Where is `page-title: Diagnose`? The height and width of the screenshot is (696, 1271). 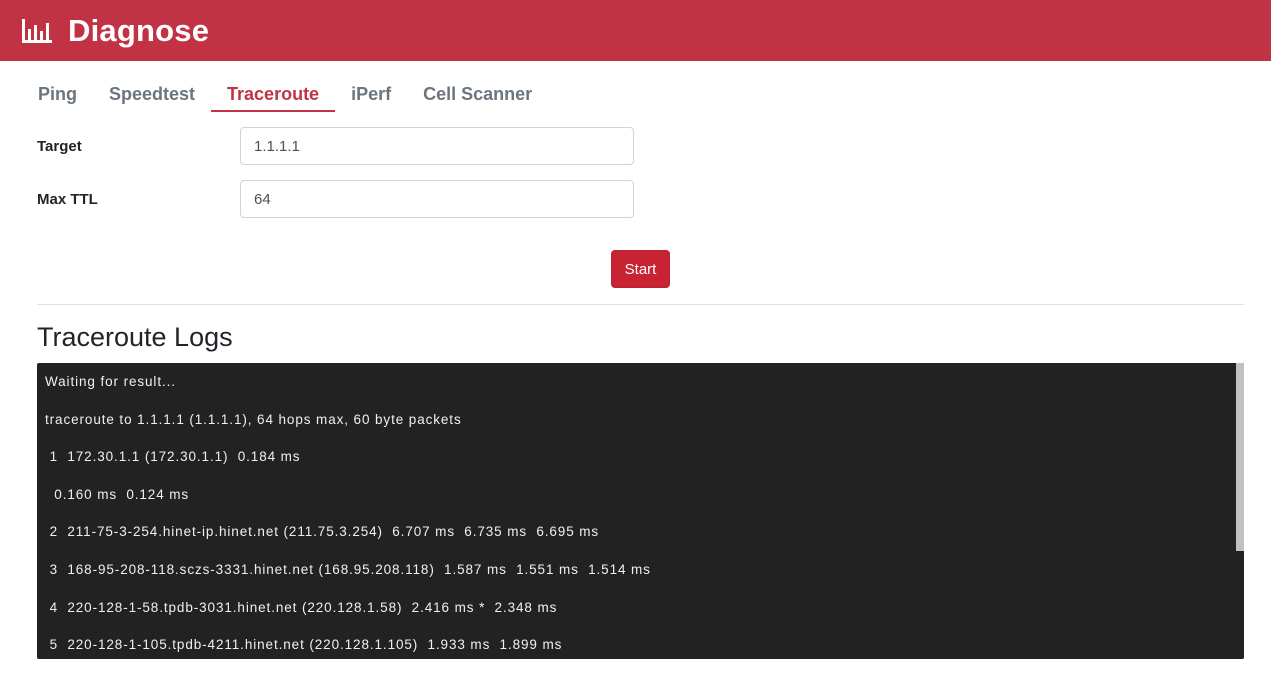
page-title: Diagnose is located at coordinates (139, 30).